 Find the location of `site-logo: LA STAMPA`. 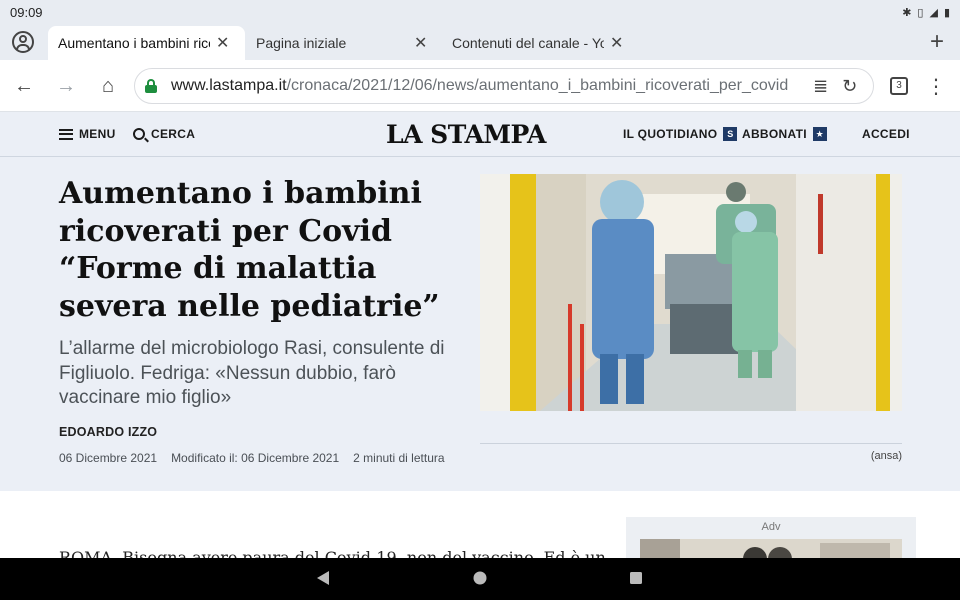

site-logo: LA STAMPA is located at coordinates (466, 134).